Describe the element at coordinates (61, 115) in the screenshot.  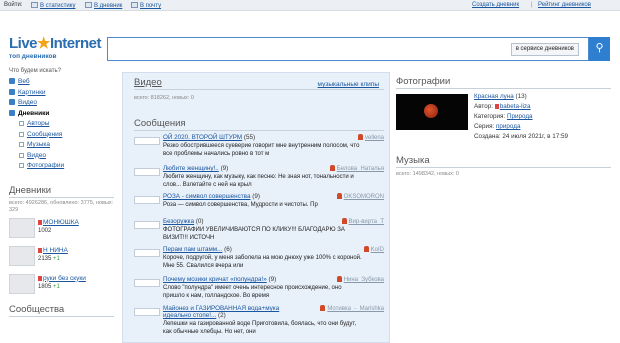
I see `nav-diaries: Дневники` at that location.